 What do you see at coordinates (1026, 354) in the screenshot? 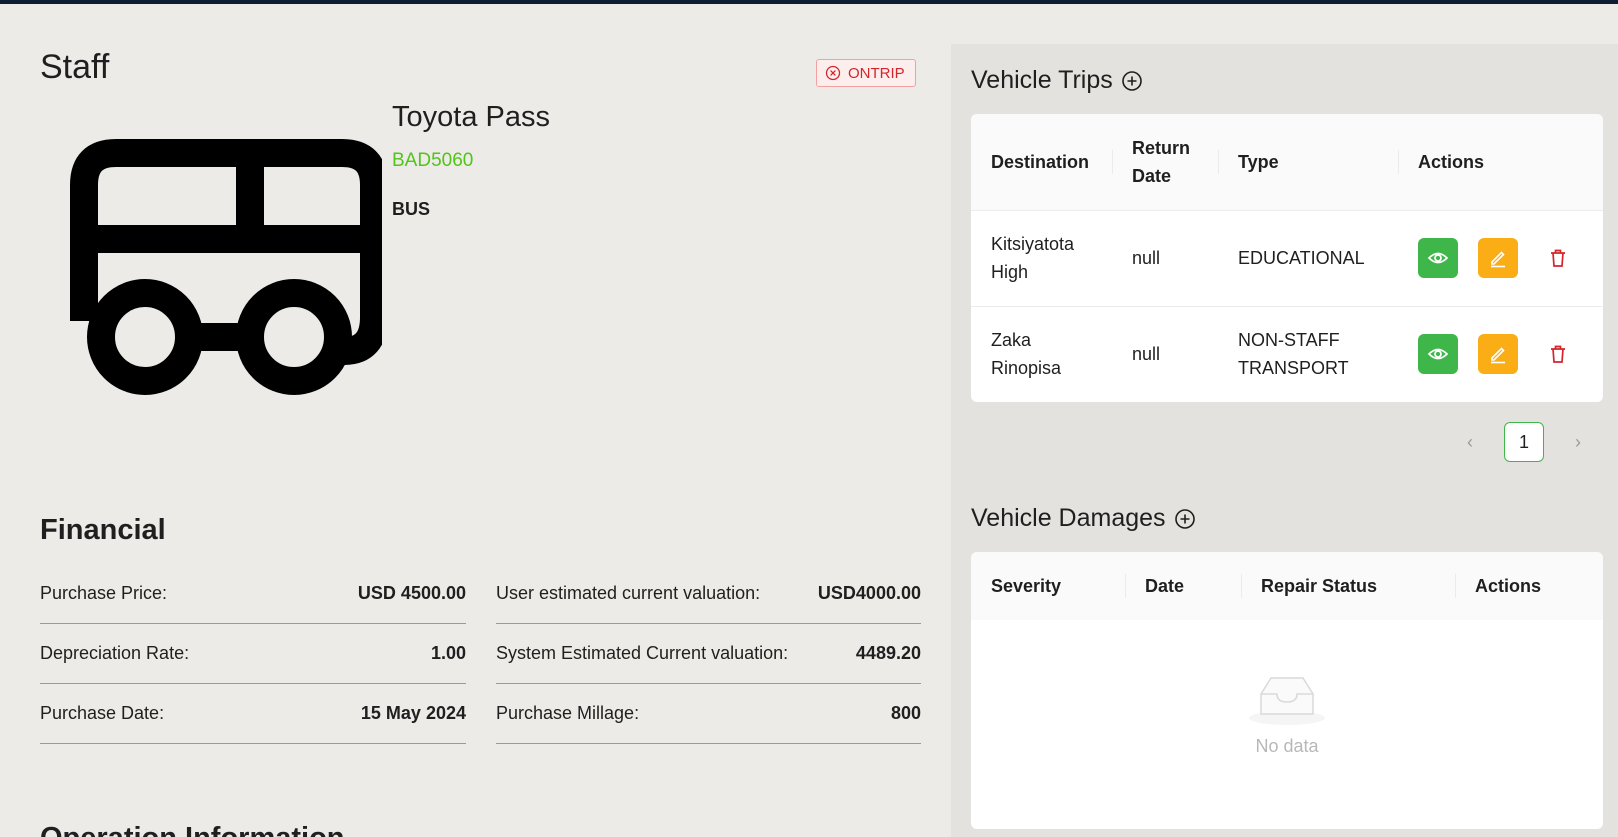
I see `trip-destination: Zaka Rinopisa` at bounding box center [1026, 354].